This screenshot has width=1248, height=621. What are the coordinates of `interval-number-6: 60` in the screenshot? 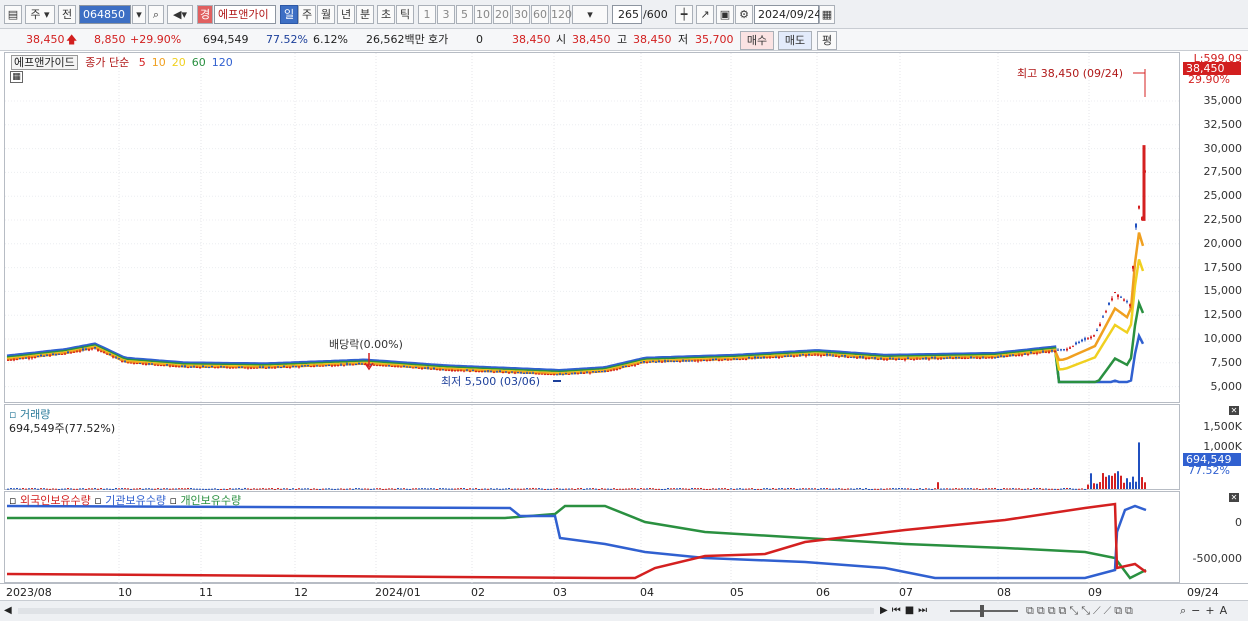 It's located at (540, 14).